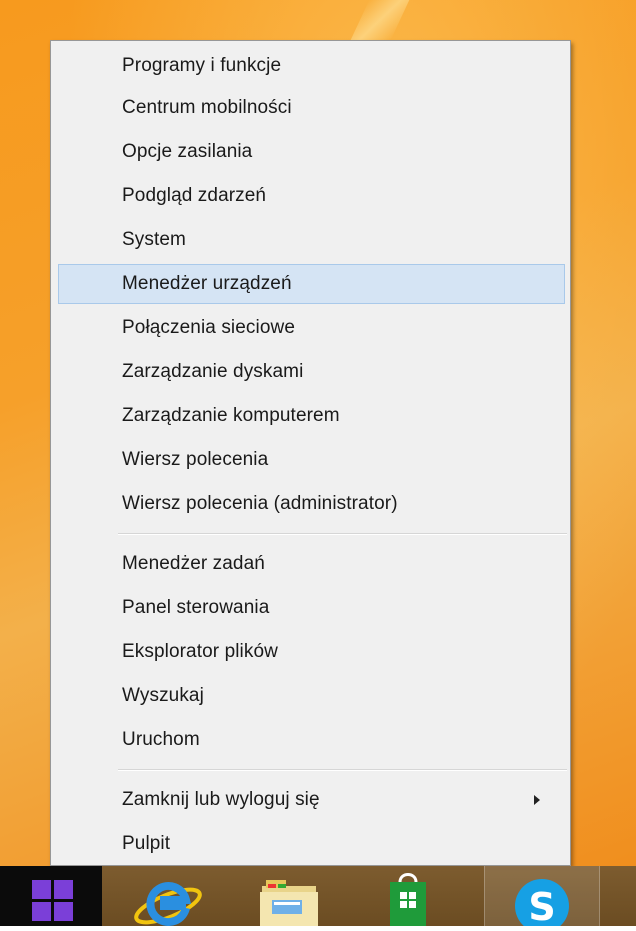 Image resolution: width=636 pixels, height=931 pixels. What do you see at coordinates (195, 459) in the screenshot?
I see `menu-item-label: Wiersz polecenia` at bounding box center [195, 459].